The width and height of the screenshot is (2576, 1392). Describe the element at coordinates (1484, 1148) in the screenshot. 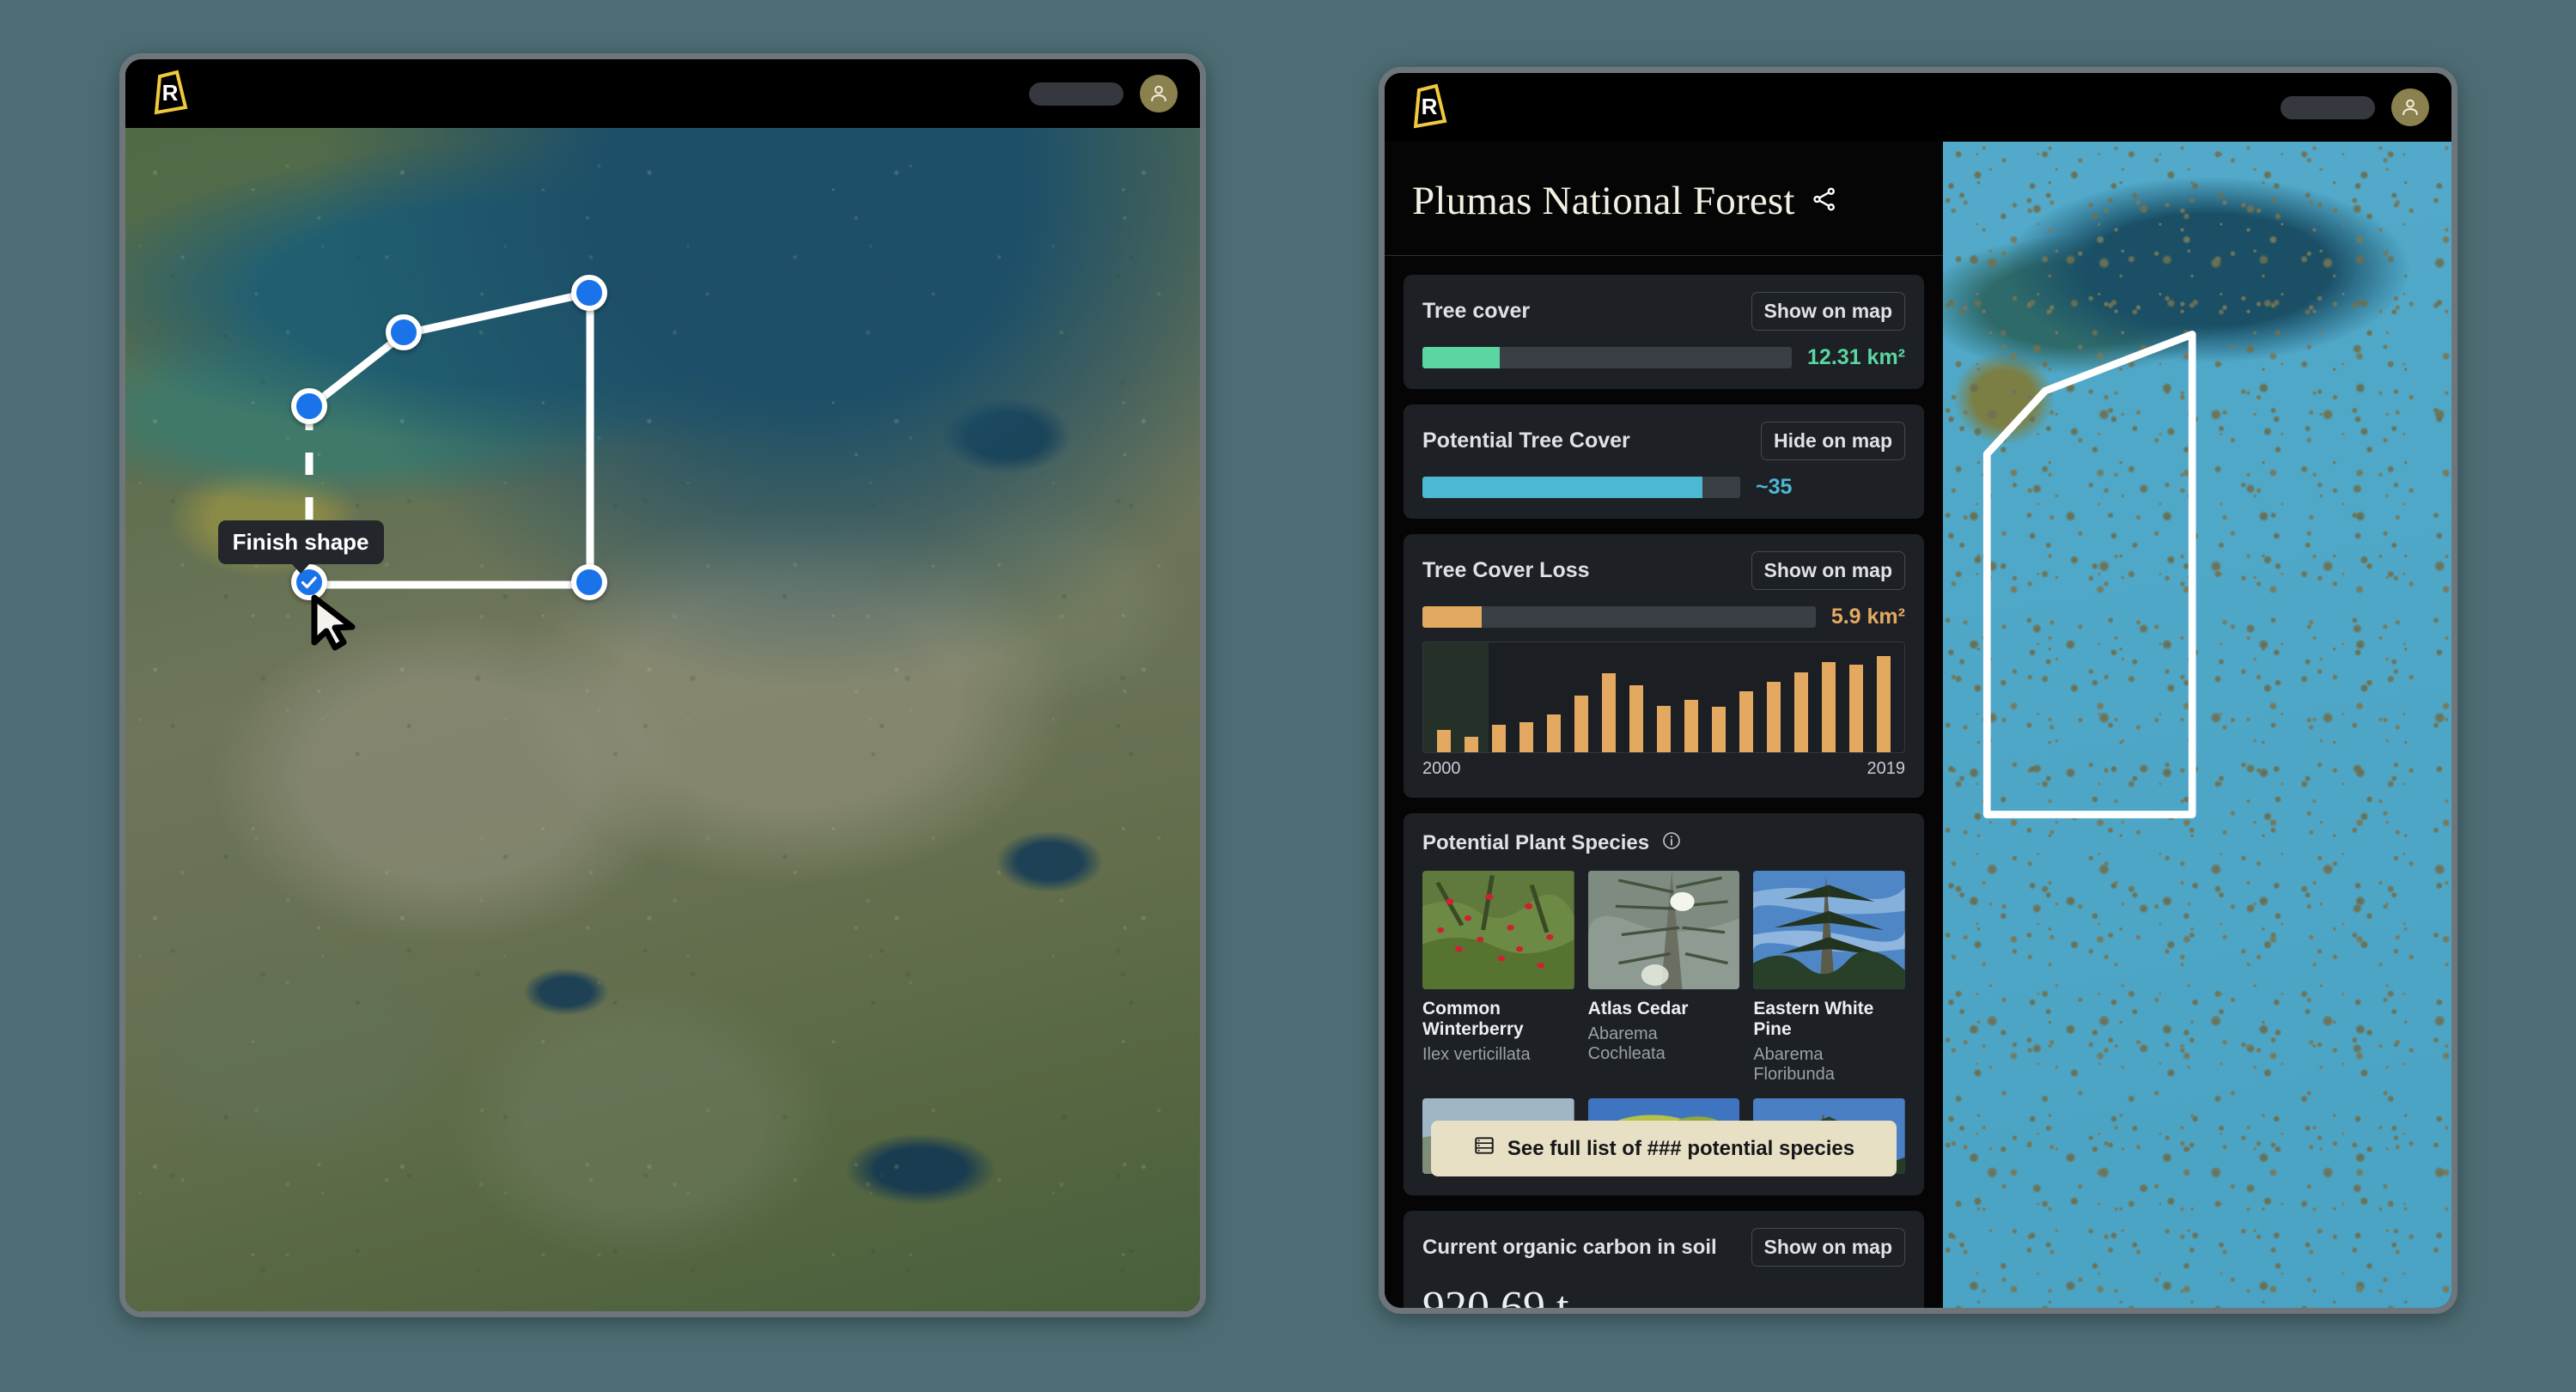

I see `list-icon` at that location.